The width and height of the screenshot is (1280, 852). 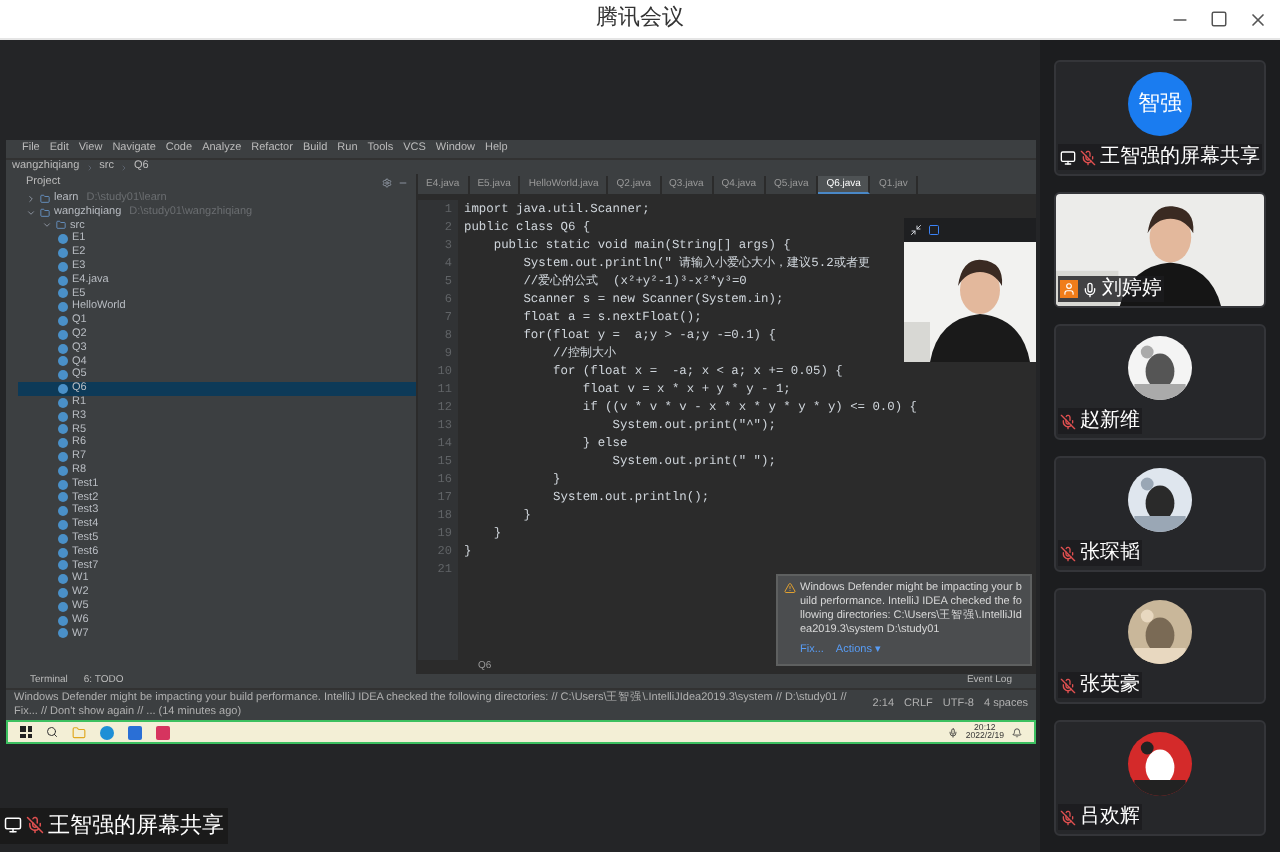 What do you see at coordinates (1160, 646) in the screenshot?
I see `participant-tile: 张英豪` at bounding box center [1160, 646].